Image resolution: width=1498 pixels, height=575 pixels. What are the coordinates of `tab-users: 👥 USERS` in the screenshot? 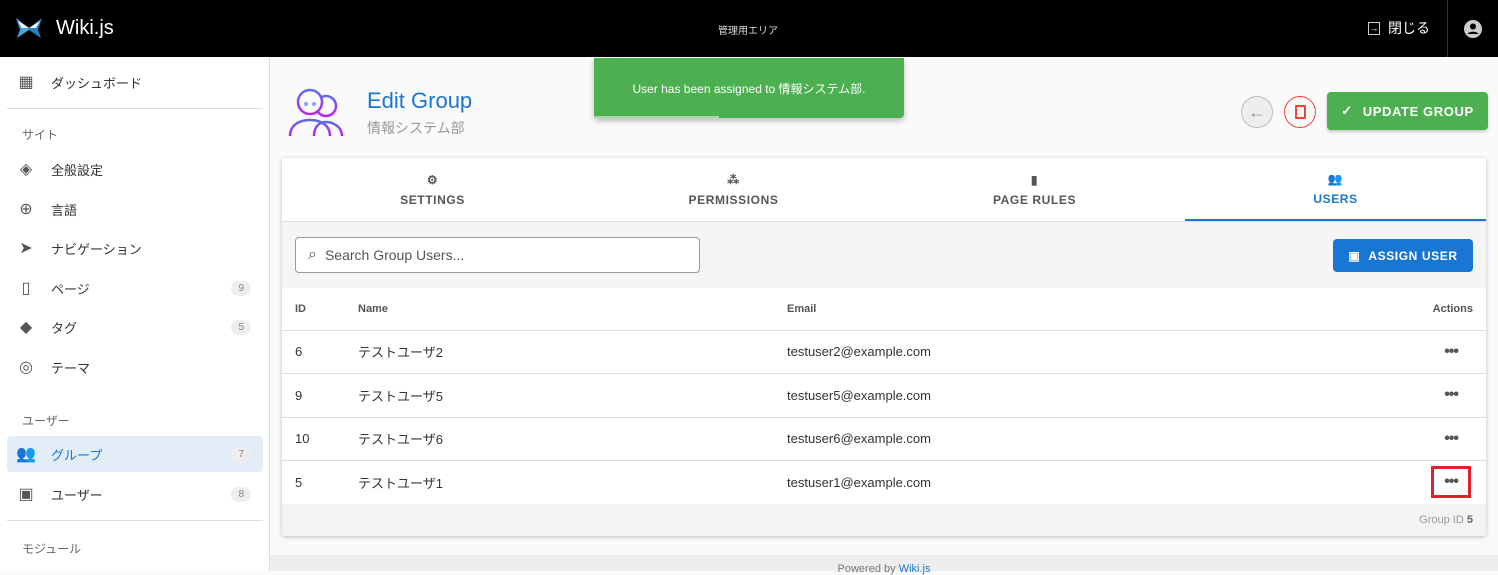 It's located at (1335, 189).